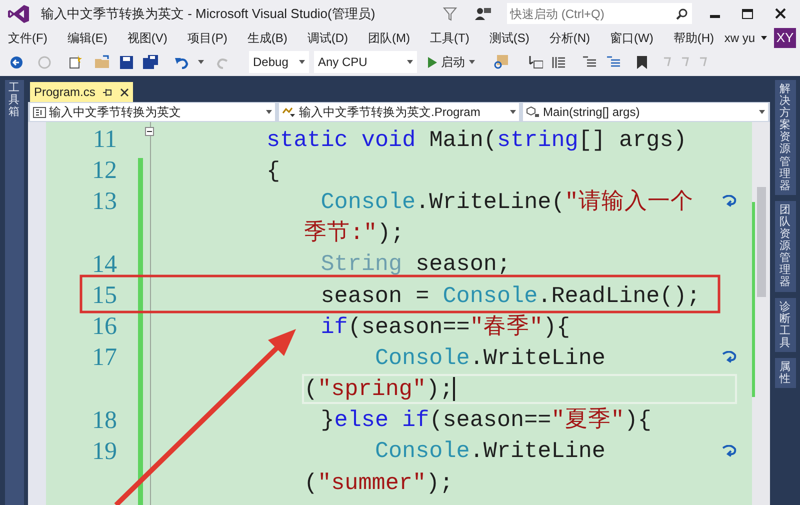 This screenshot has height=505, width=800. I want to click on menu-item: 生成(B), so click(267, 37).